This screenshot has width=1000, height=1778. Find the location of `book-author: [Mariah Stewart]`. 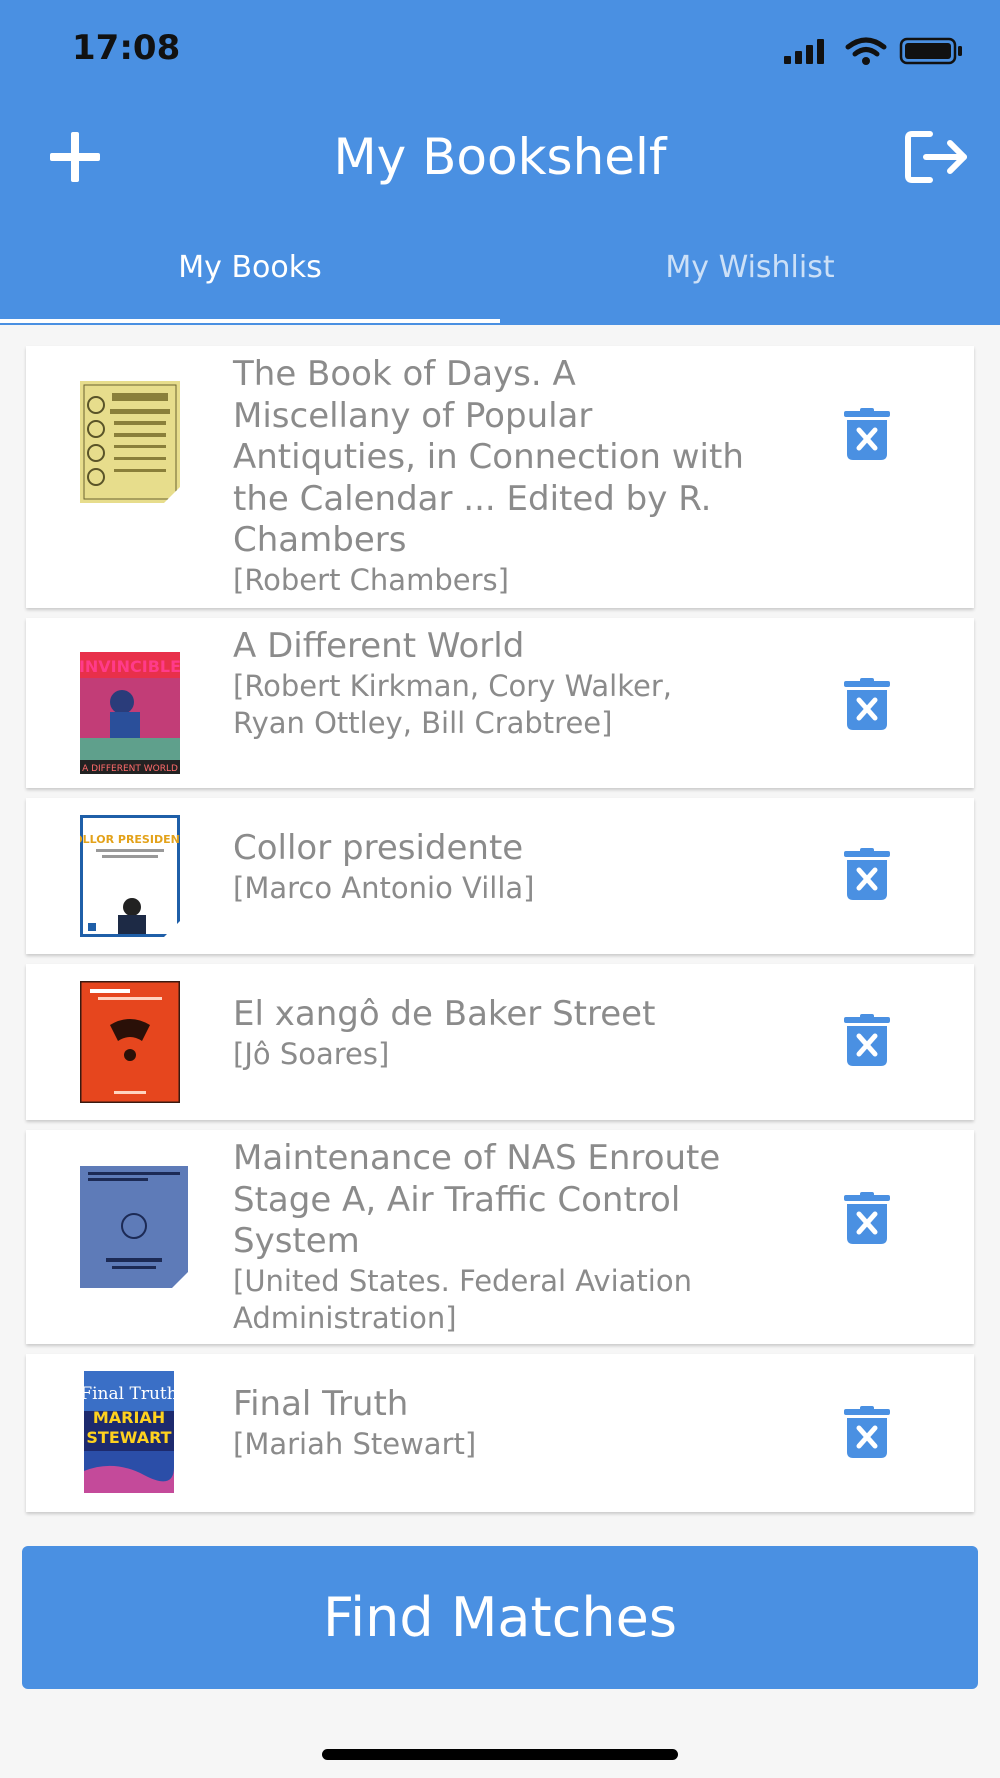

book-author: [Mariah Stewart] is located at coordinates (355, 1443).